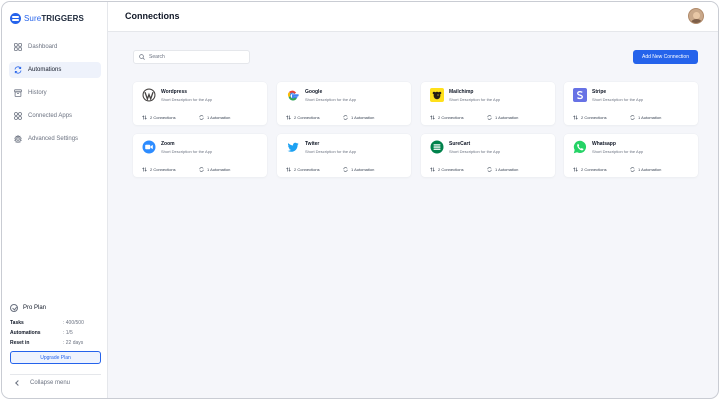  Describe the element at coordinates (604, 144) in the screenshot. I see `app-name: Whatsapp` at that location.